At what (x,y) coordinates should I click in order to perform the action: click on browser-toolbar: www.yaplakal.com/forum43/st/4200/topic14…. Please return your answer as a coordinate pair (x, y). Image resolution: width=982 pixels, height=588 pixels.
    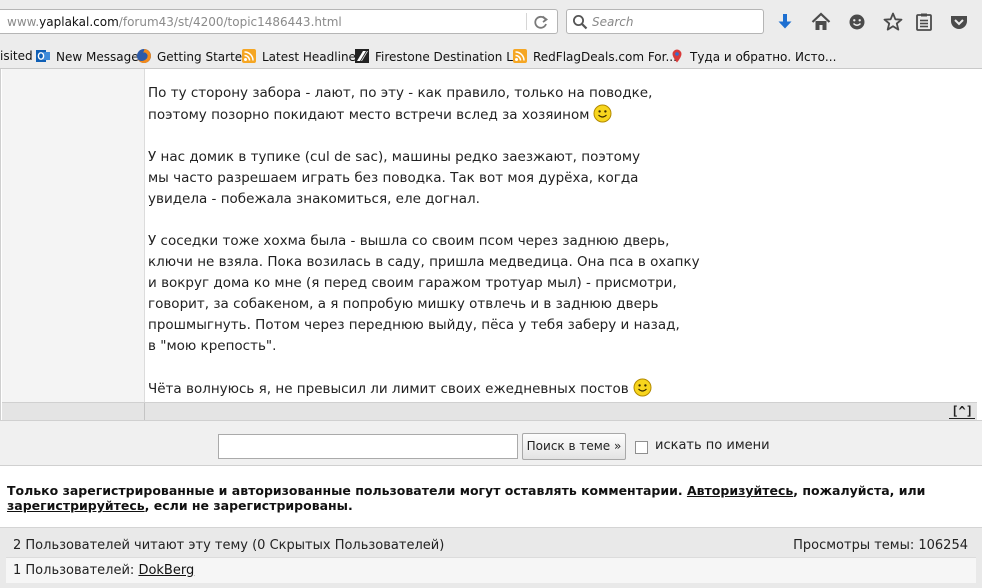
    Looking at the image, I should click on (491, 22).